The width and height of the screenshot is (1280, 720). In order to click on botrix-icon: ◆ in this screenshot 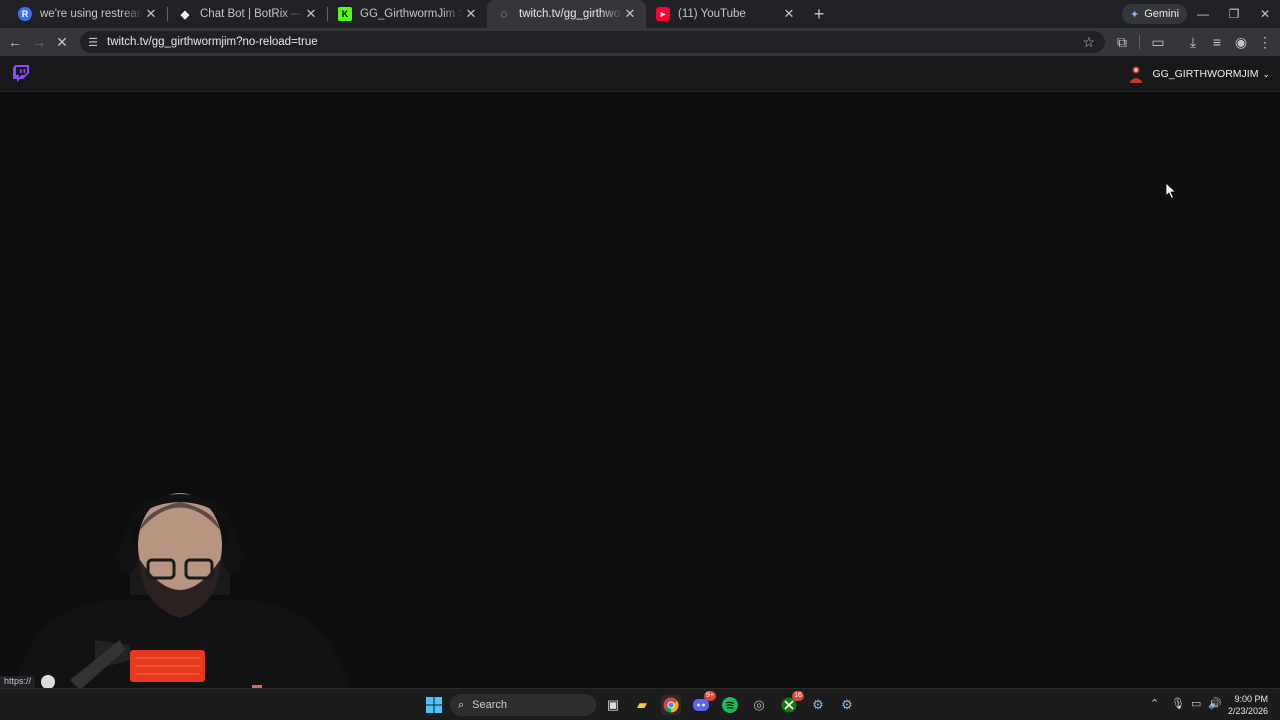, I will do `click(185, 14)`.